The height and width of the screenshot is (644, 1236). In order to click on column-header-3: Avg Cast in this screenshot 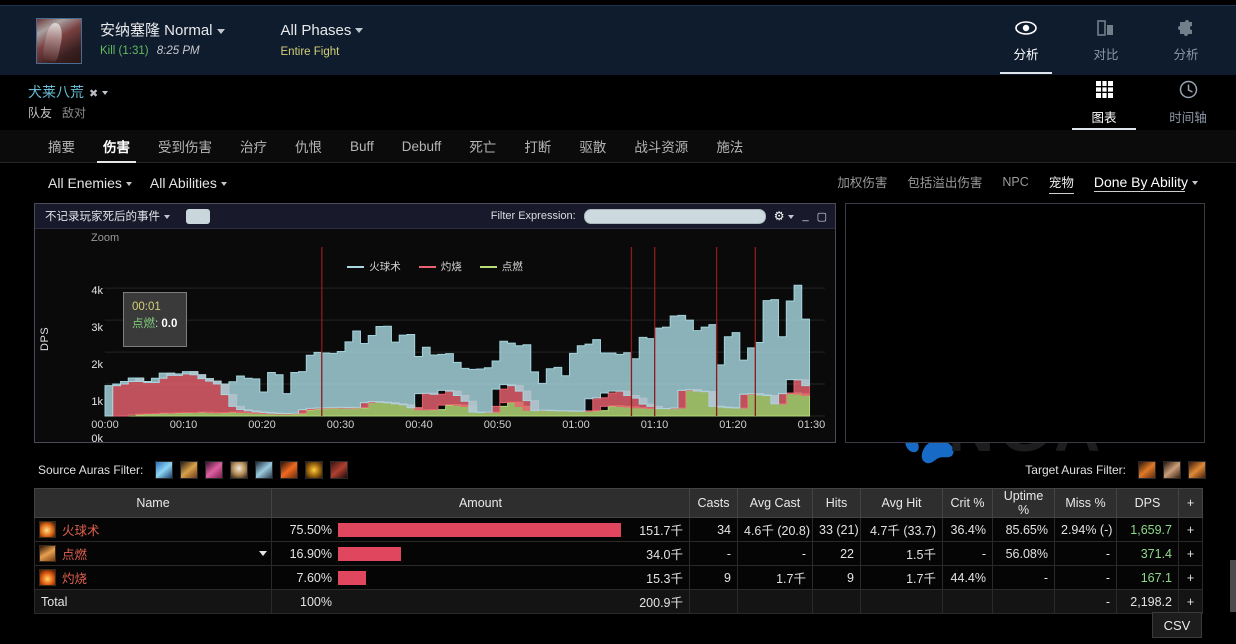, I will do `click(775, 503)`.